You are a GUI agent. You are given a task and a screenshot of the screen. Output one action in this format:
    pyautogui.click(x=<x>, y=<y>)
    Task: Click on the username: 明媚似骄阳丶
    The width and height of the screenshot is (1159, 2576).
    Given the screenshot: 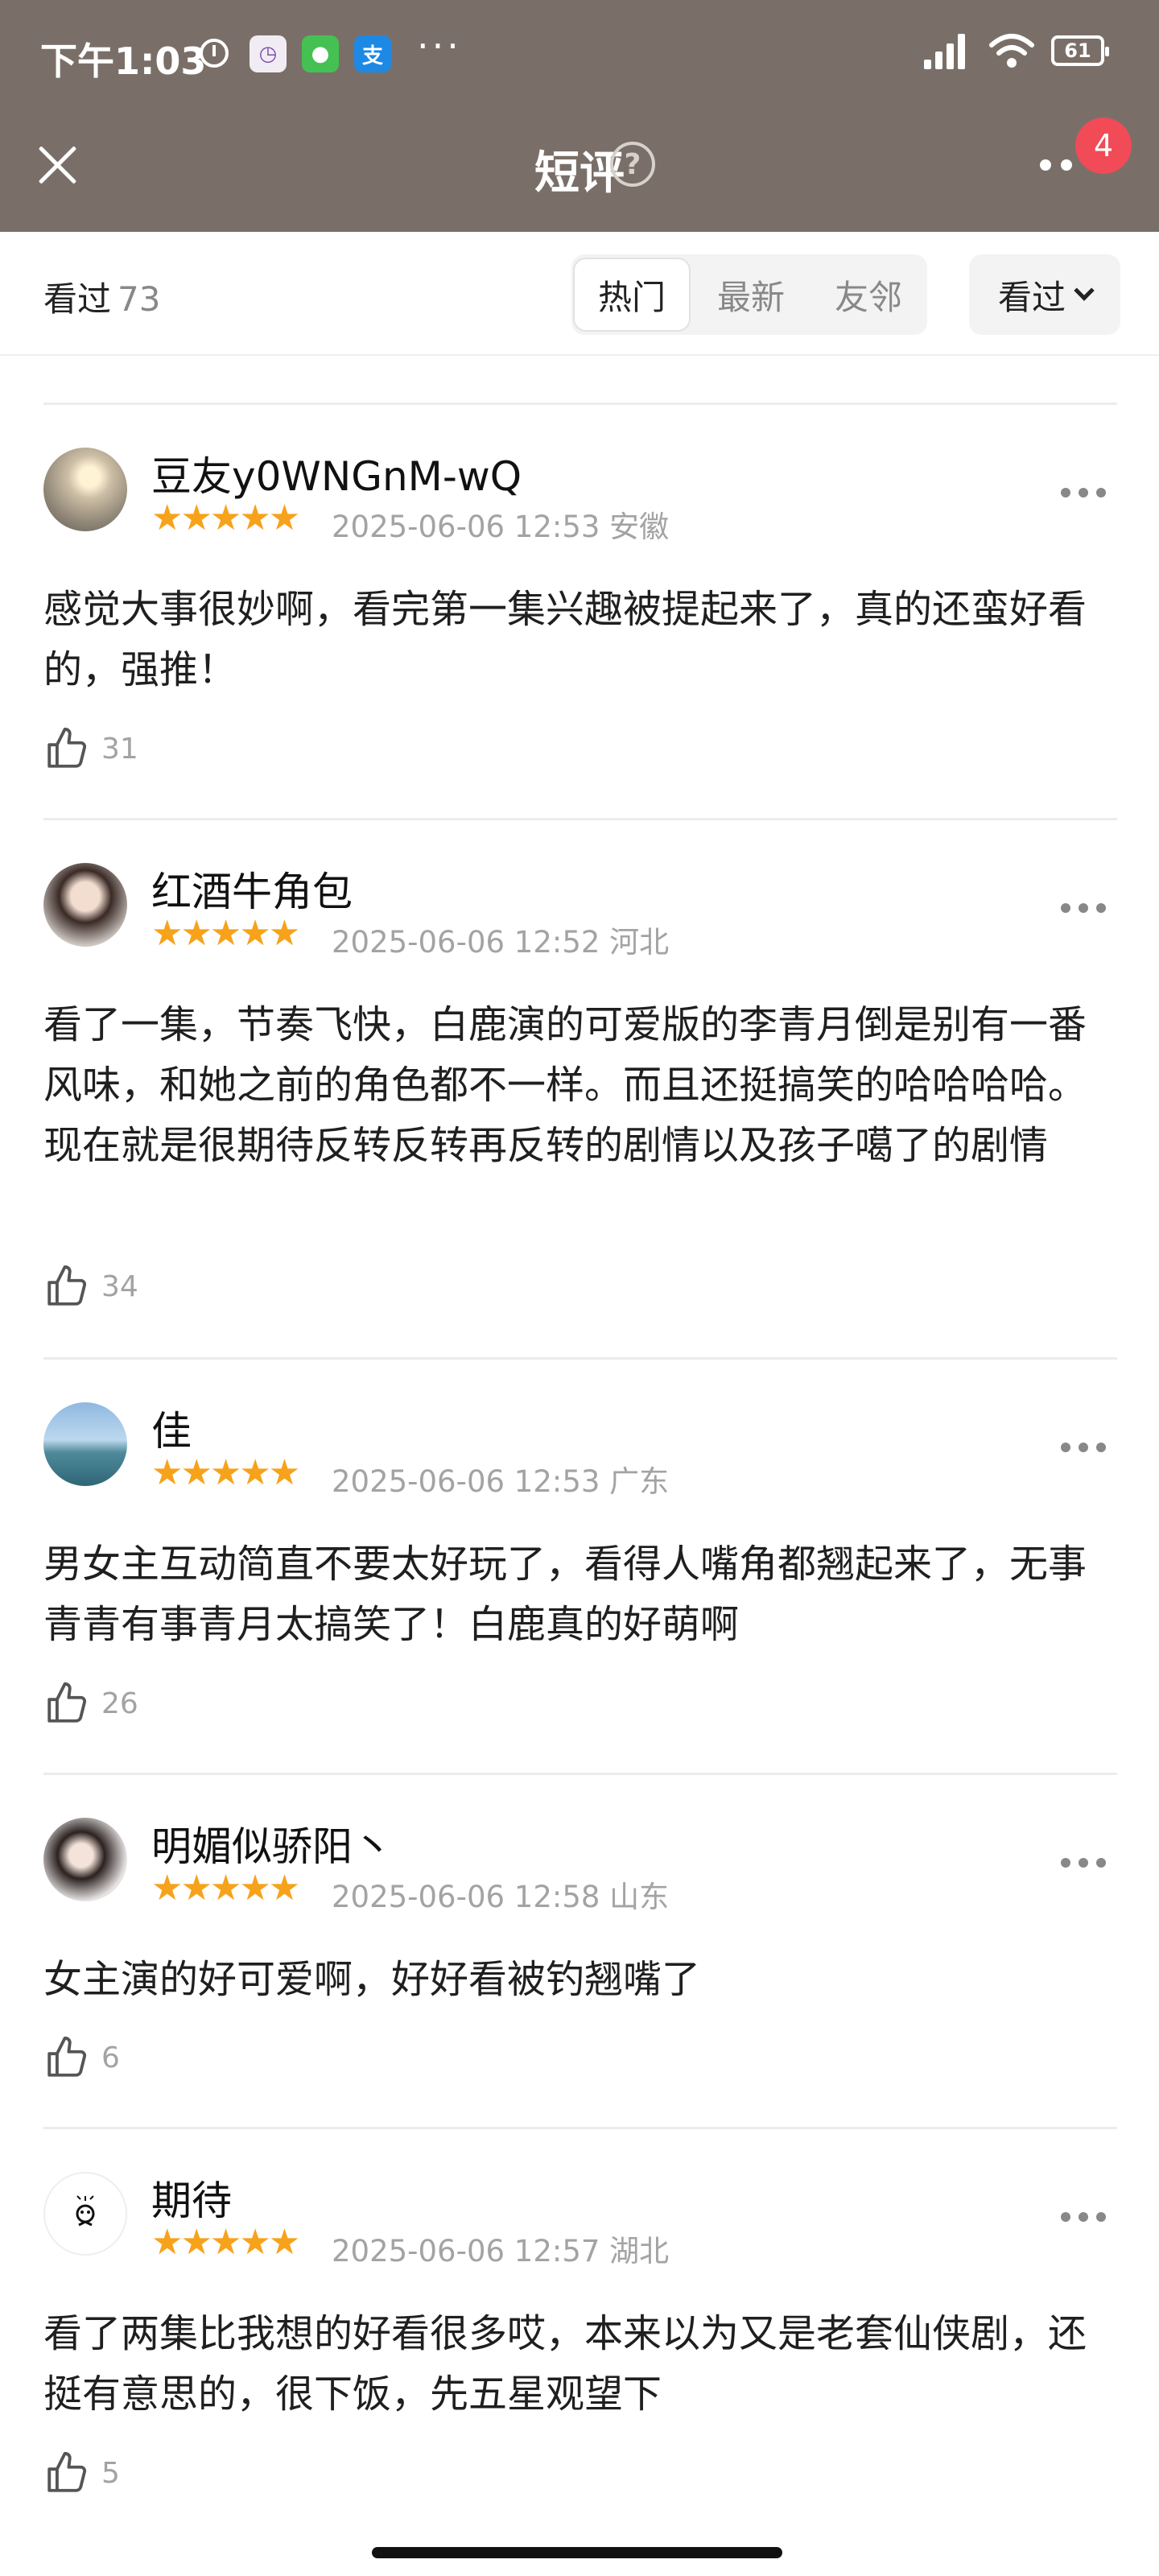 What is the action you would take?
    pyautogui.click(x=272, y=1843)
    